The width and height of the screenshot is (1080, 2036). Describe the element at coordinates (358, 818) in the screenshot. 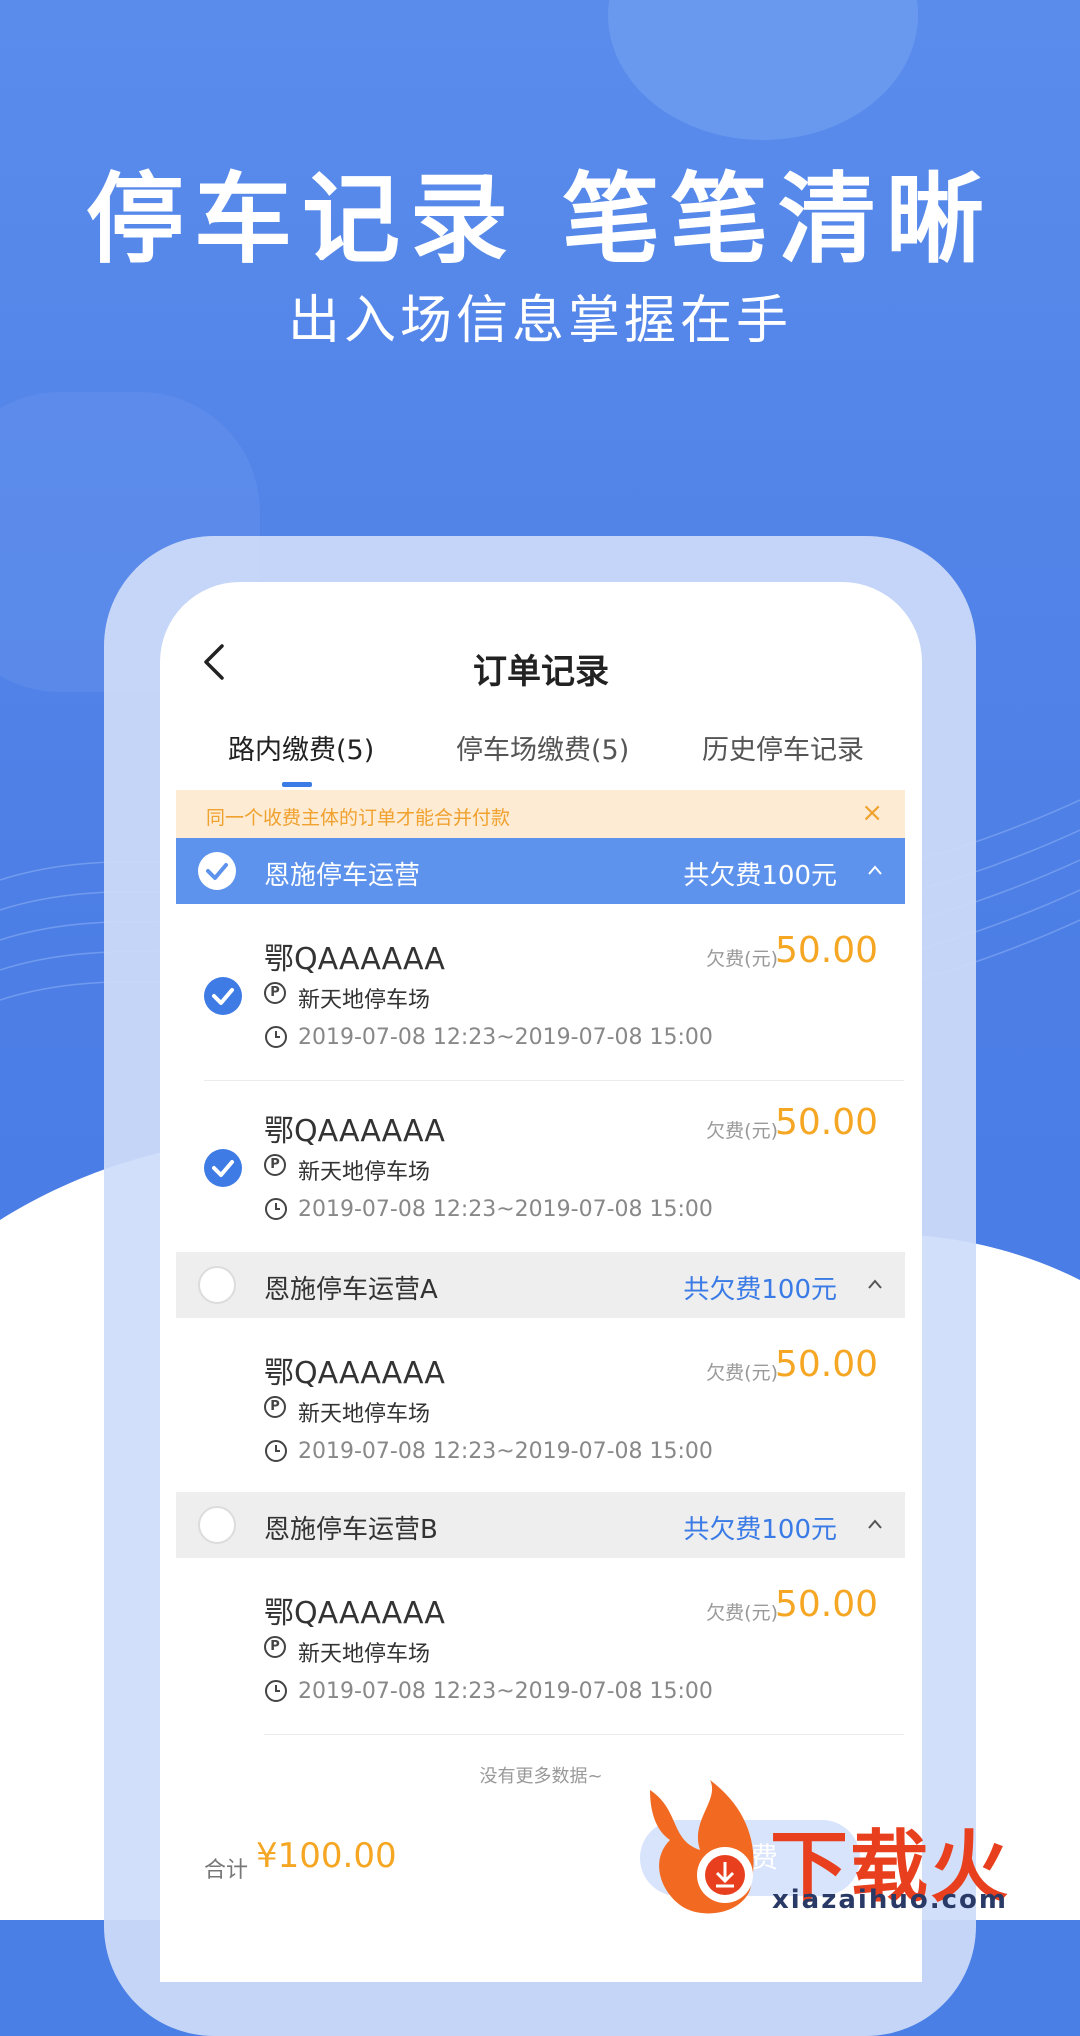

I see `notice-text: 同一个收费主体的订单才能合并付款` at that location.